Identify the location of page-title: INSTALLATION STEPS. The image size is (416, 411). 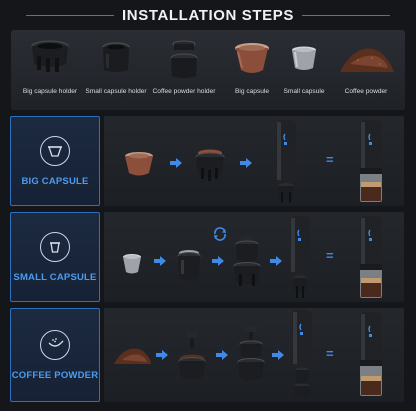
(208, 15).